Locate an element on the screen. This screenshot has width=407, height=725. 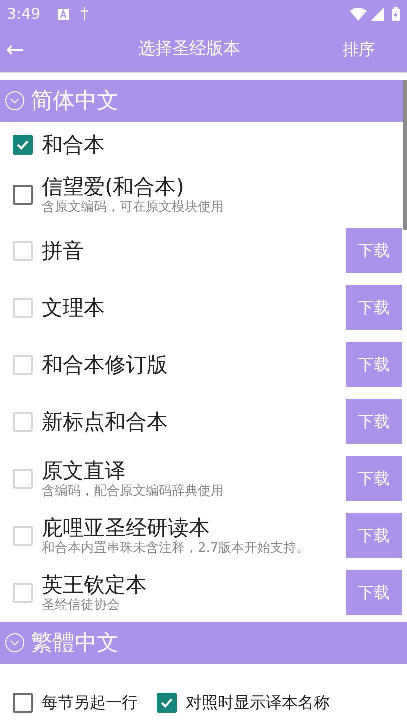
wifi-icon is located at coordinates (358, 14).